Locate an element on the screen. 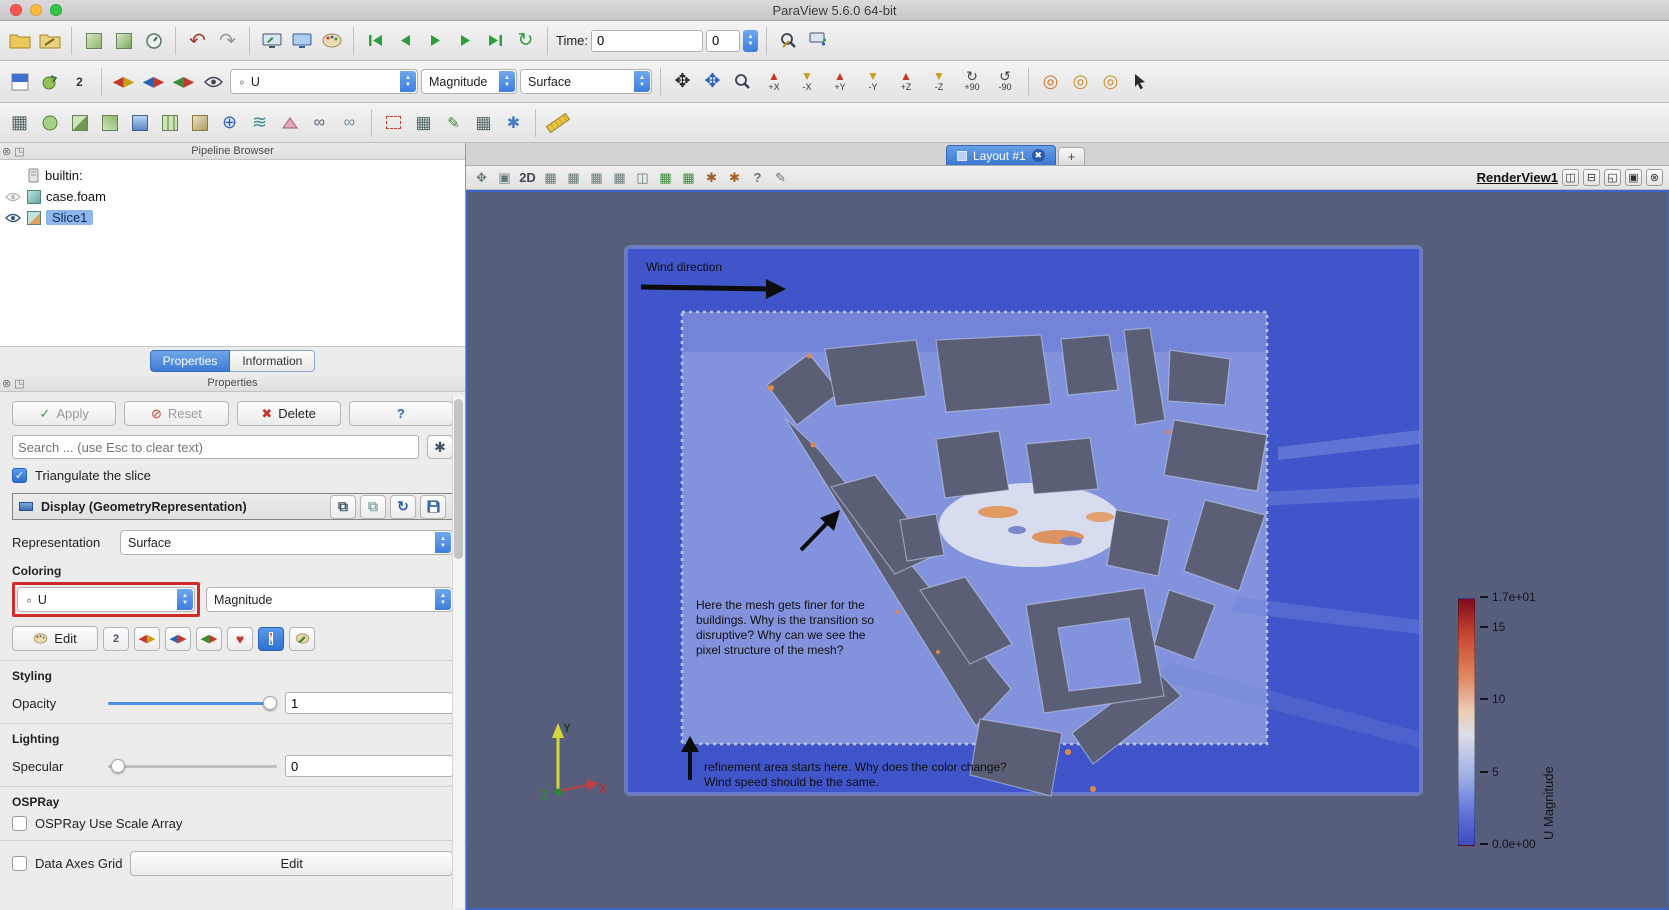 Image resolution: width=1669 pixels, height=910 pixels. tab-properties: Properties is located at coordinates (190, 361).